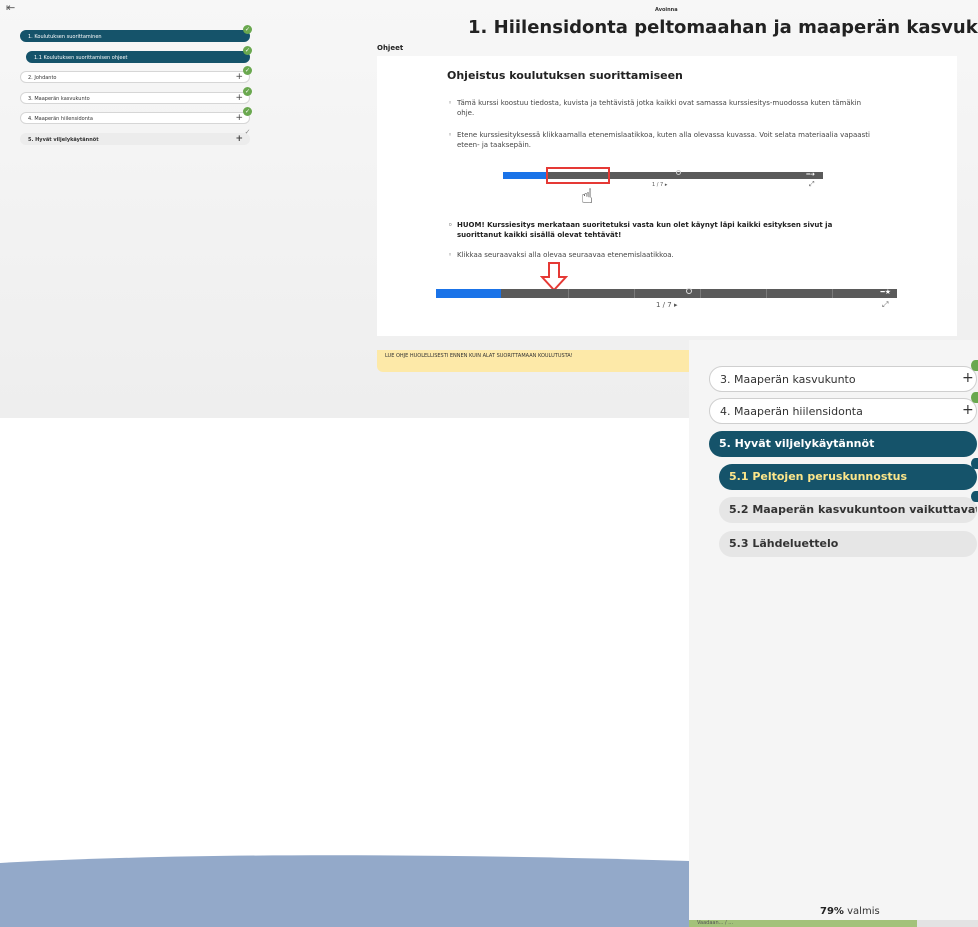 This screenshot has width=978, height=927. I want to click on arrow-right-icon: ━➜, so click(810, 174).